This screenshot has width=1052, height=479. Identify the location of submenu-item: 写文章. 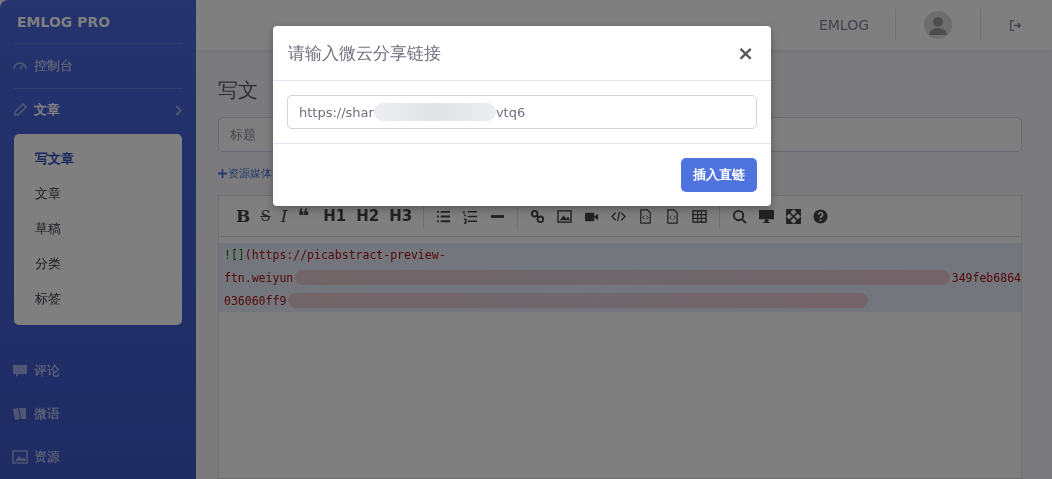
(98, 159).